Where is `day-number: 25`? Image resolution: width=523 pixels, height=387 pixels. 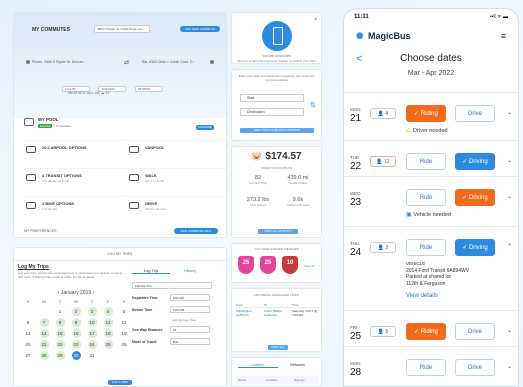
day-number: 25 is located at coordinates (356, 336).